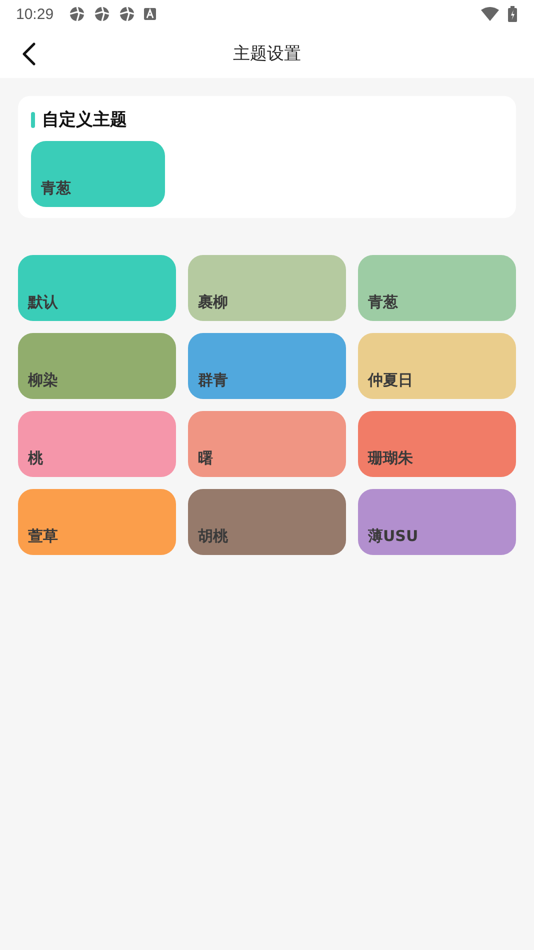 Image resolution: width=534 pixels, height=950 pixels. Describe the element at coordinates (437, 366) in the screenshot. I see `theme-tile: 仲夏日` at that location.